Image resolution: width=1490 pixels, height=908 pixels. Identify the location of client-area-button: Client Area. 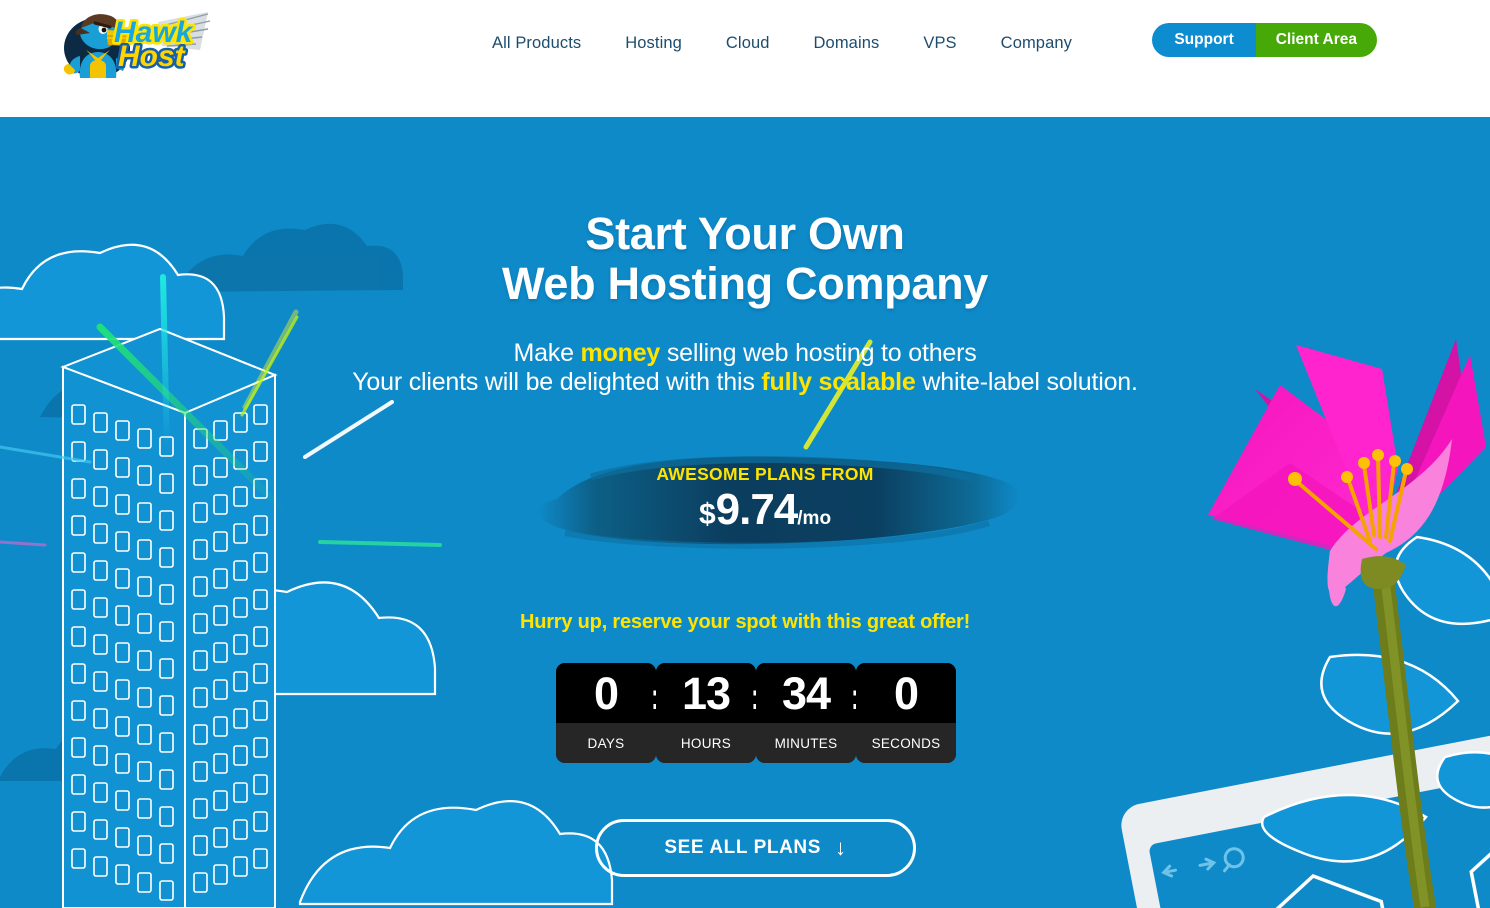
(1316, 40).